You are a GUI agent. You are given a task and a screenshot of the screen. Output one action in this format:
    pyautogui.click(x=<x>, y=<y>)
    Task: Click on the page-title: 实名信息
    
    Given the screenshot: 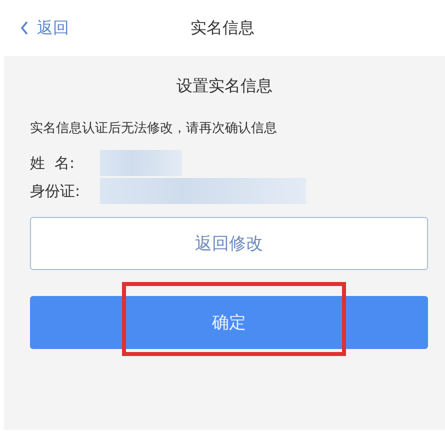 What is the action you would take?
    pyautogui.click(x=222, y=28)
    